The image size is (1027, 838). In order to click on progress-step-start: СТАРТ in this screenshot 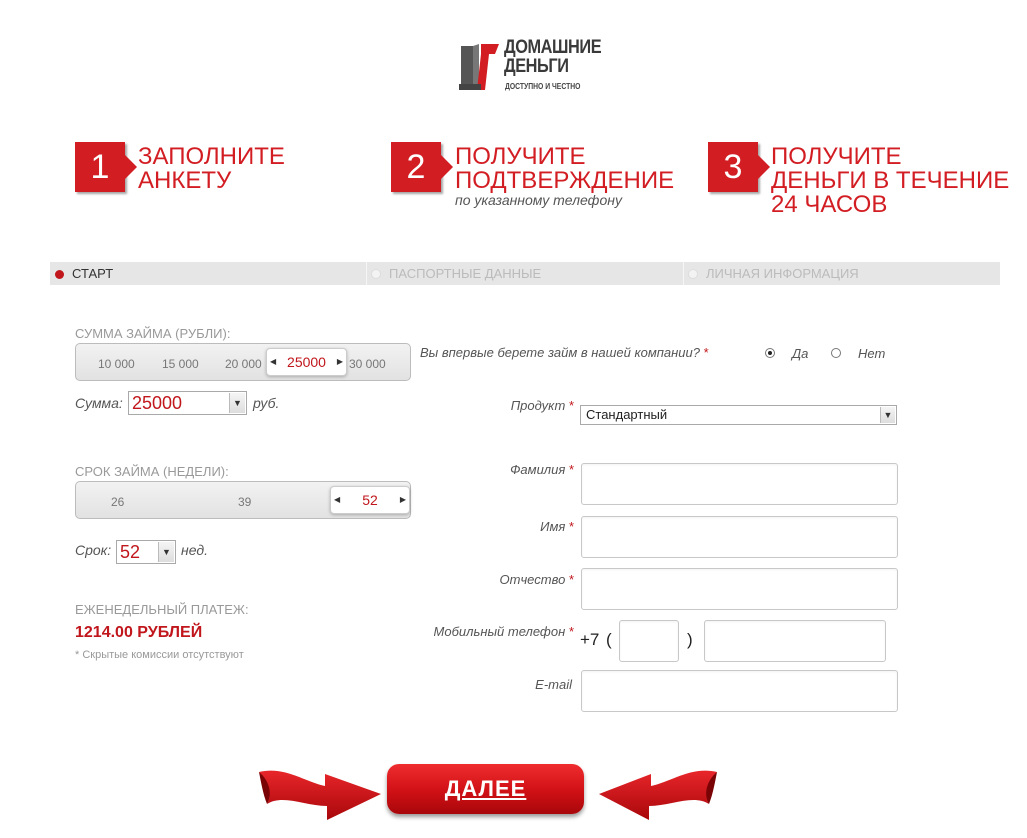, I will do `click(84, 273)`.